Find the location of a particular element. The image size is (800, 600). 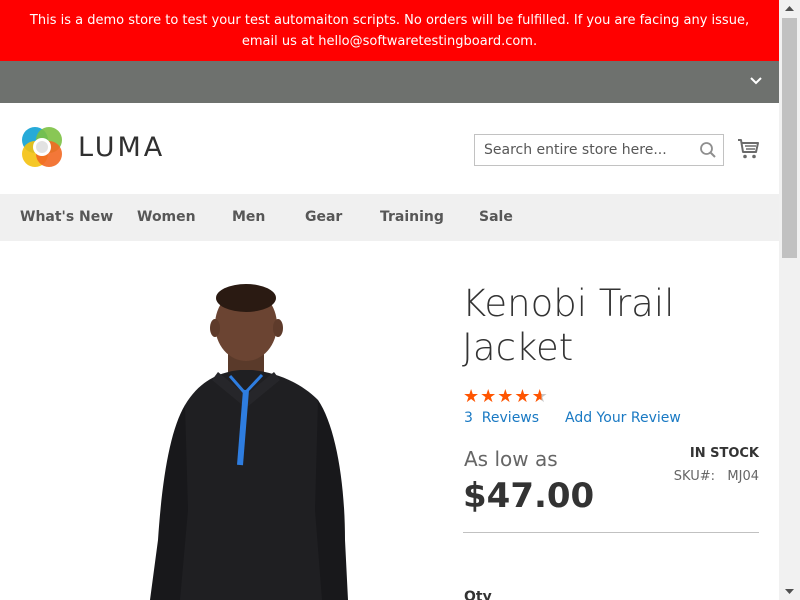

star-half-icon: ★ is located at coordinates (539, 396).